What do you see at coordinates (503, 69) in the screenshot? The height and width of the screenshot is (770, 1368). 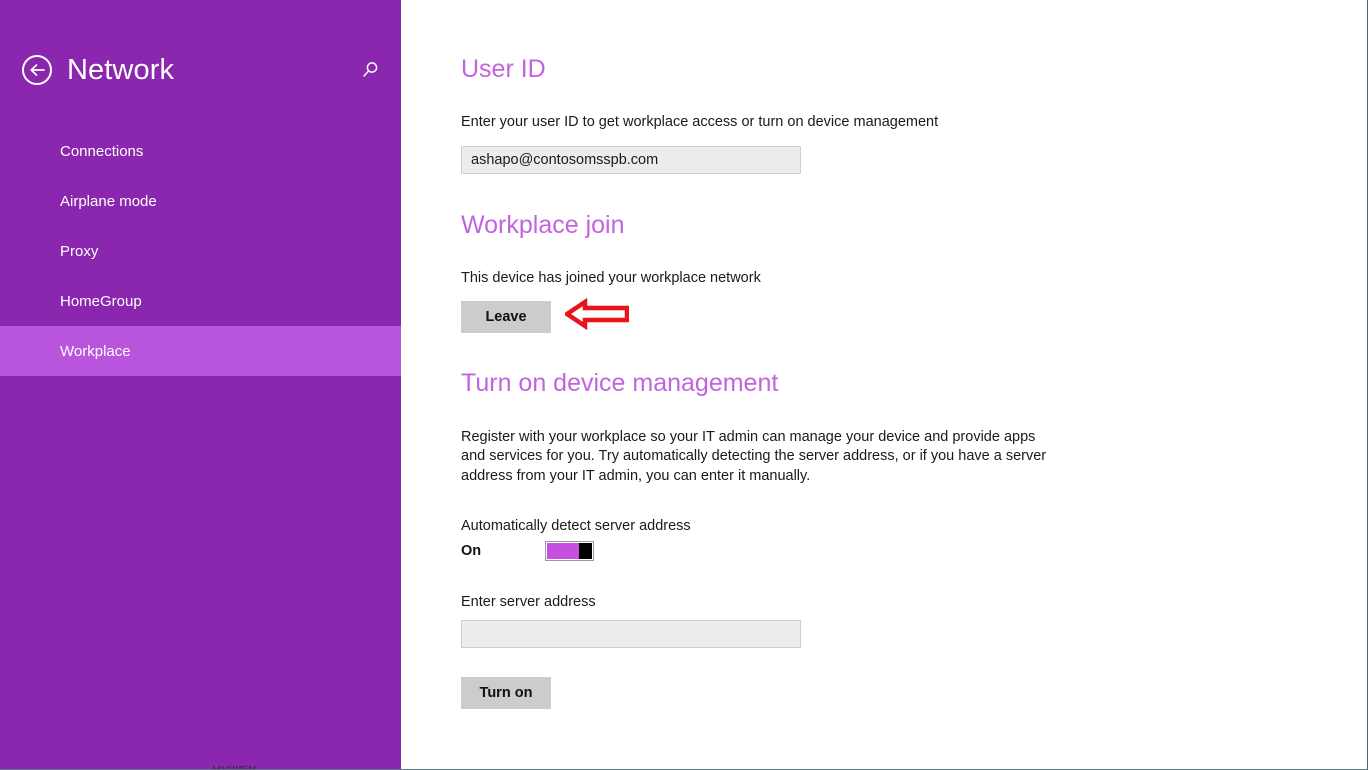 I see `user-id-heading: User ID` at bounding box center [503, 69].